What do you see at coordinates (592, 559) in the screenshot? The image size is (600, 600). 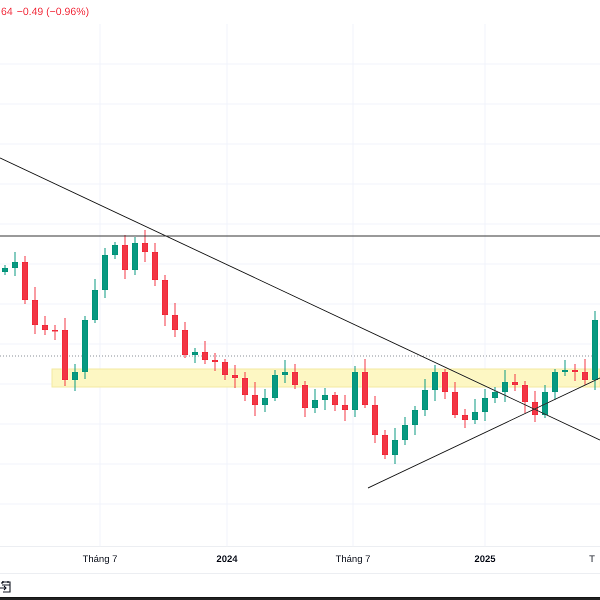 I see `time-axis-label: T` at bounding box center [592, 559].